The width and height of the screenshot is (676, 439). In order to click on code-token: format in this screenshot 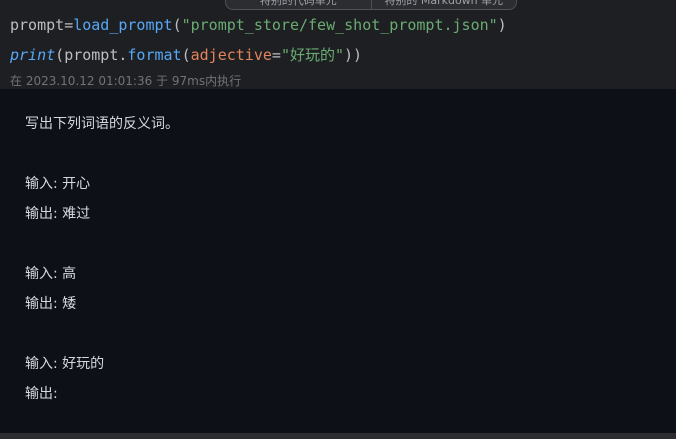, I will do `click(154, 55)`.